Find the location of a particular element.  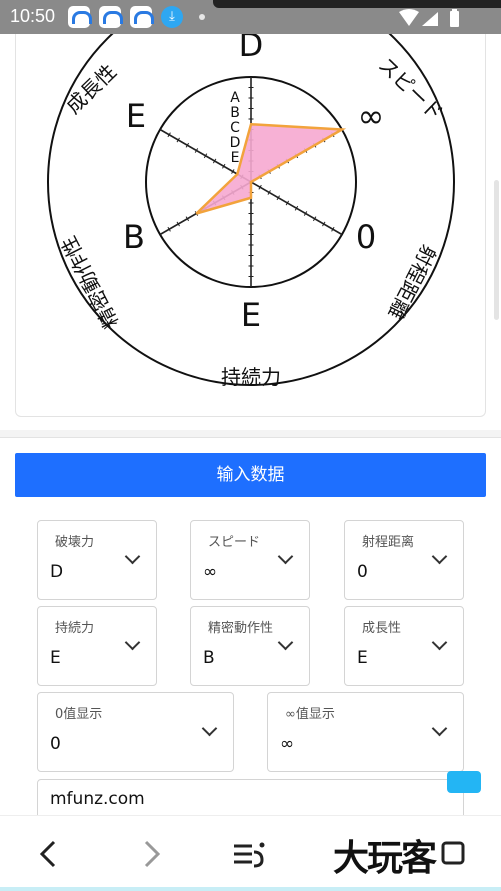

signal-wifi-battery-icon is located at coordinates (429, 18).